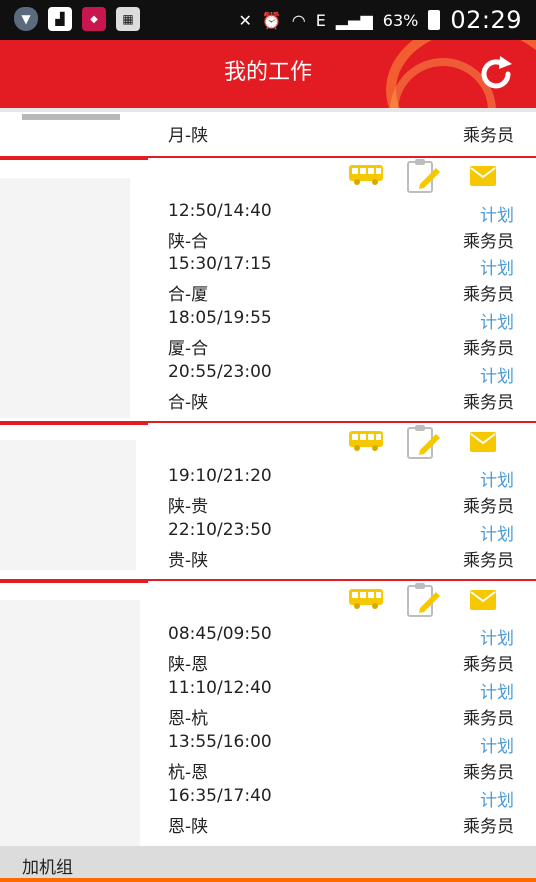 This screenshot has height=882, width=536. What do you see at coordinates (354, 20) in the screenshot?
I see `signal-icon: ▂▄▆` at bounding box center [354, 20].